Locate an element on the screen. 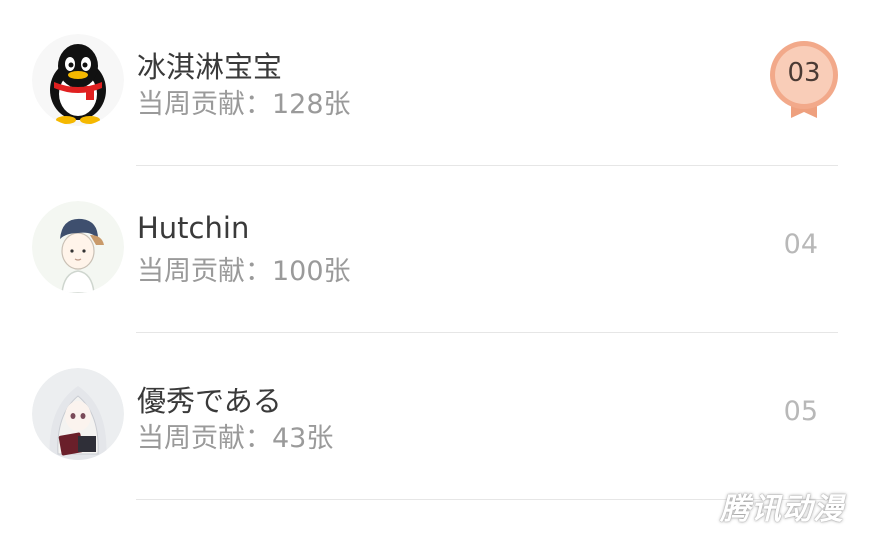 The height and width of the screenshot is (546, 880). rank-number: 04 is located at coordinates (800, 244).